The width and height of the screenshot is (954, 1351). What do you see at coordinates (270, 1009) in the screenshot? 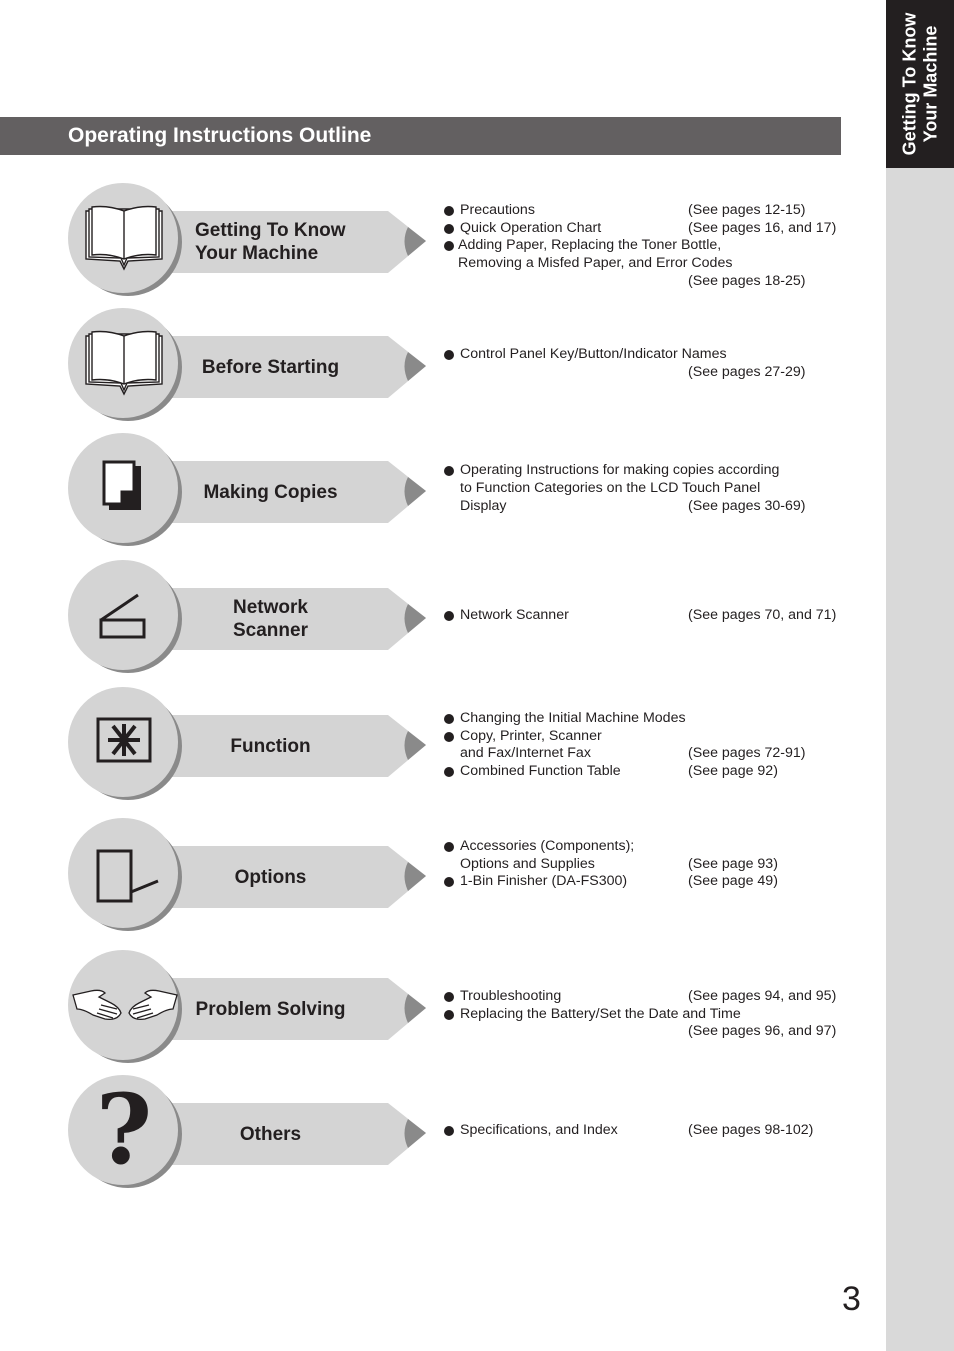
I see `section-label: Problem Solving` at bounding box center [270, 1009].